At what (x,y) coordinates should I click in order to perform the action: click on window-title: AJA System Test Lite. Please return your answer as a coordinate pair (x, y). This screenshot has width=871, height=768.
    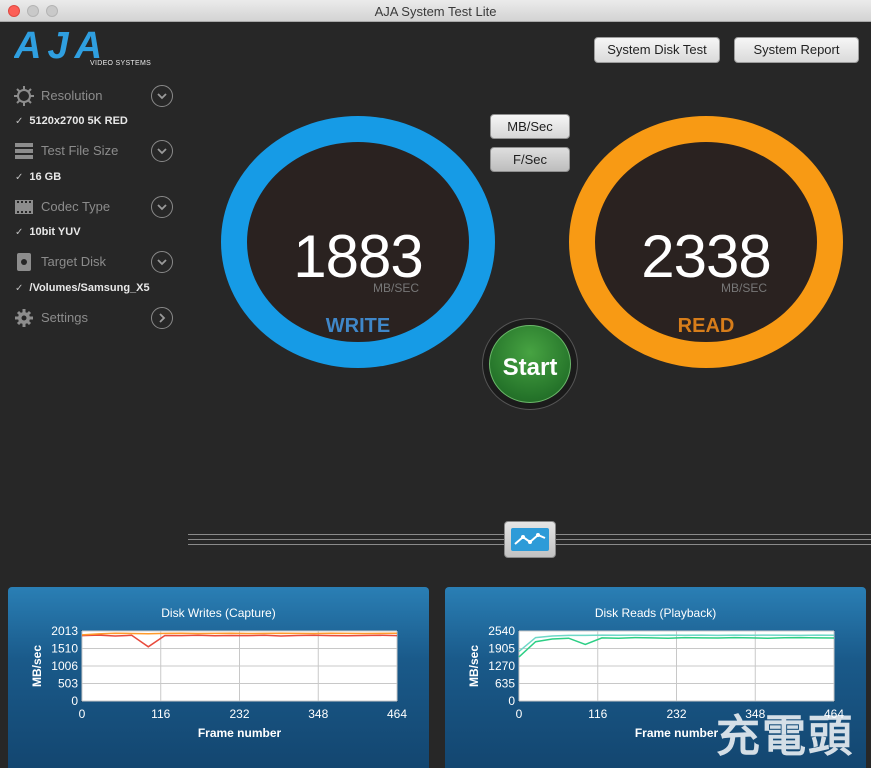
    Looking at the image, I should click on (435, 11).